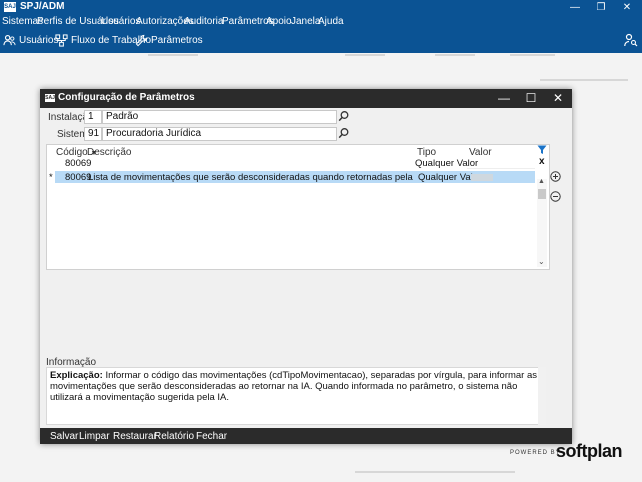 This screenshot has width=642, height=482. I want to click on toolbar-usuarios-label: Usuários, so click(39, 40).